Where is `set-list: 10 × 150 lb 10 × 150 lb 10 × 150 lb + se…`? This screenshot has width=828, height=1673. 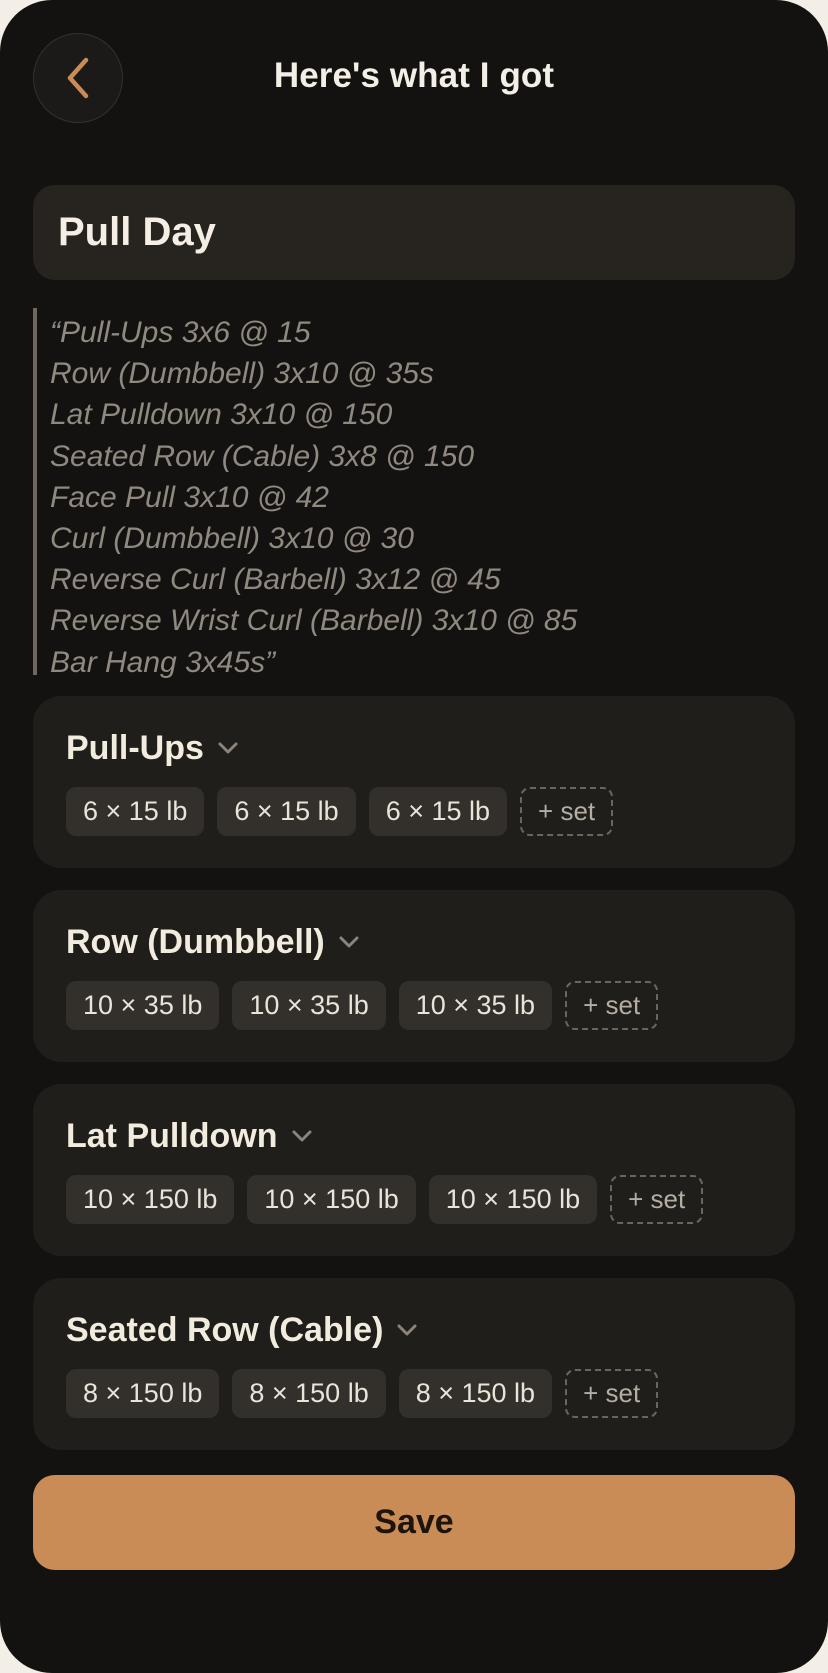 set-list: 10 × 150 lb 10 × 150 lb 10 × 150 lb + se… is located at coordinates (385, 1199).